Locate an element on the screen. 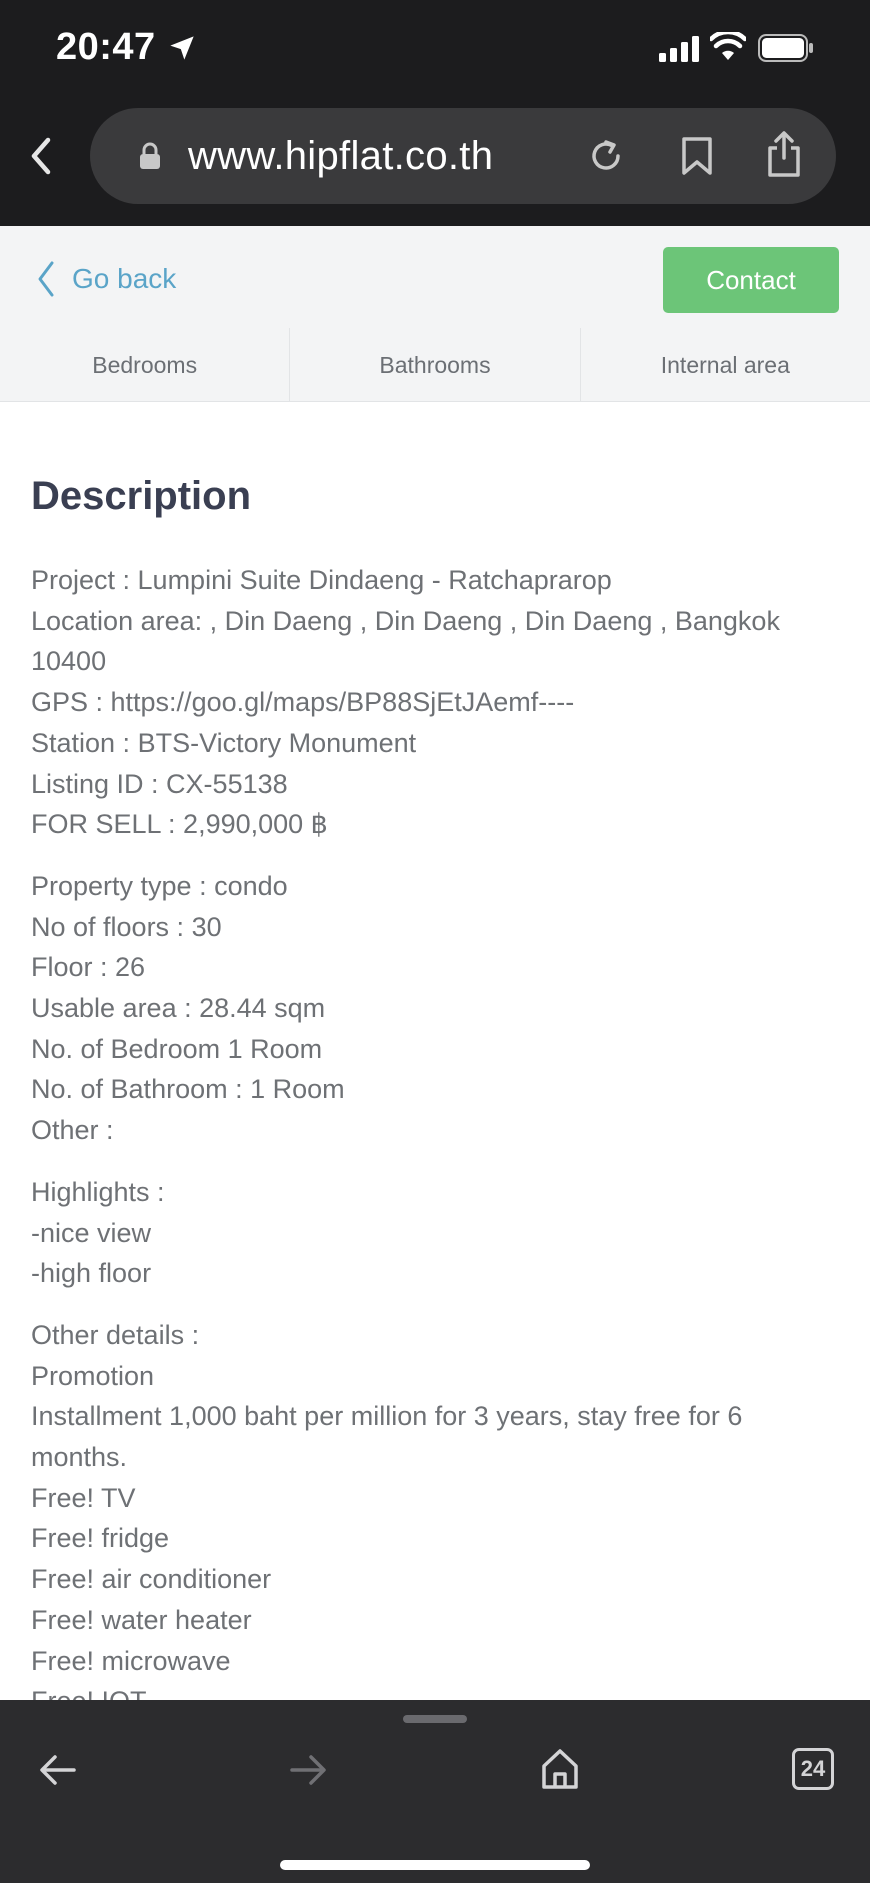 This screenshot has height=1883, width=870. description-line: Free! fridge is located at coordinates (100, 1538).